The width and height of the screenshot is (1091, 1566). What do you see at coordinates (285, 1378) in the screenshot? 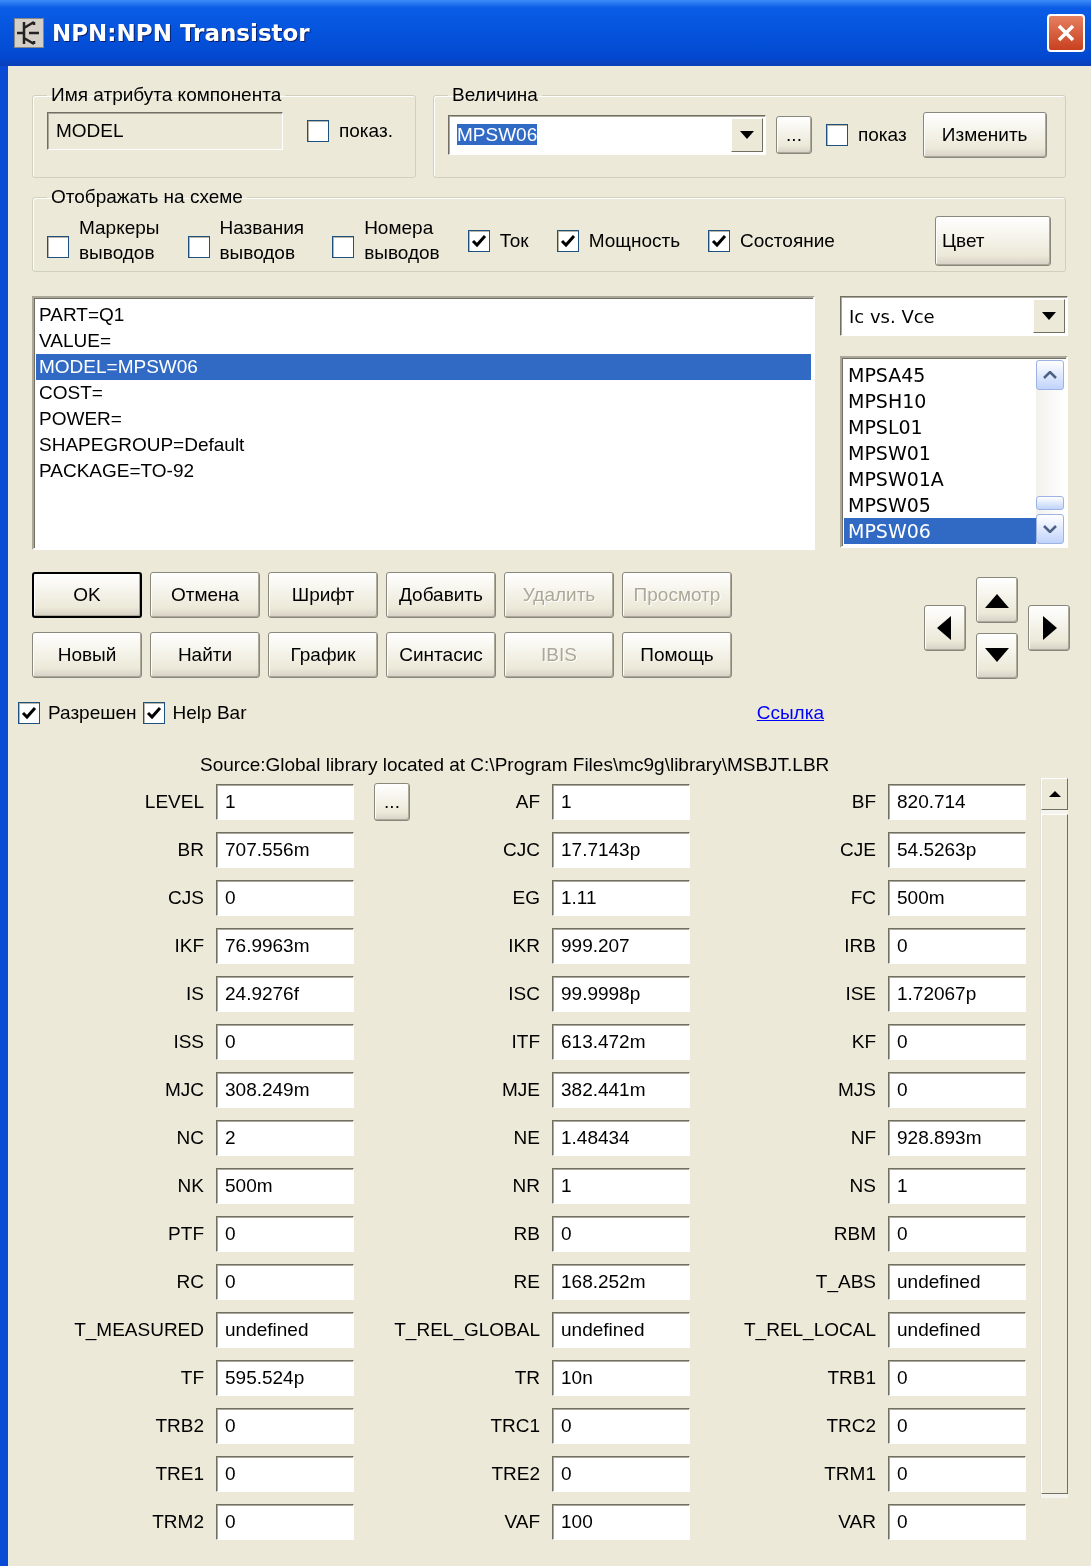
I see `parameter-field: 595.524p` at bounding box center [285, 1378].